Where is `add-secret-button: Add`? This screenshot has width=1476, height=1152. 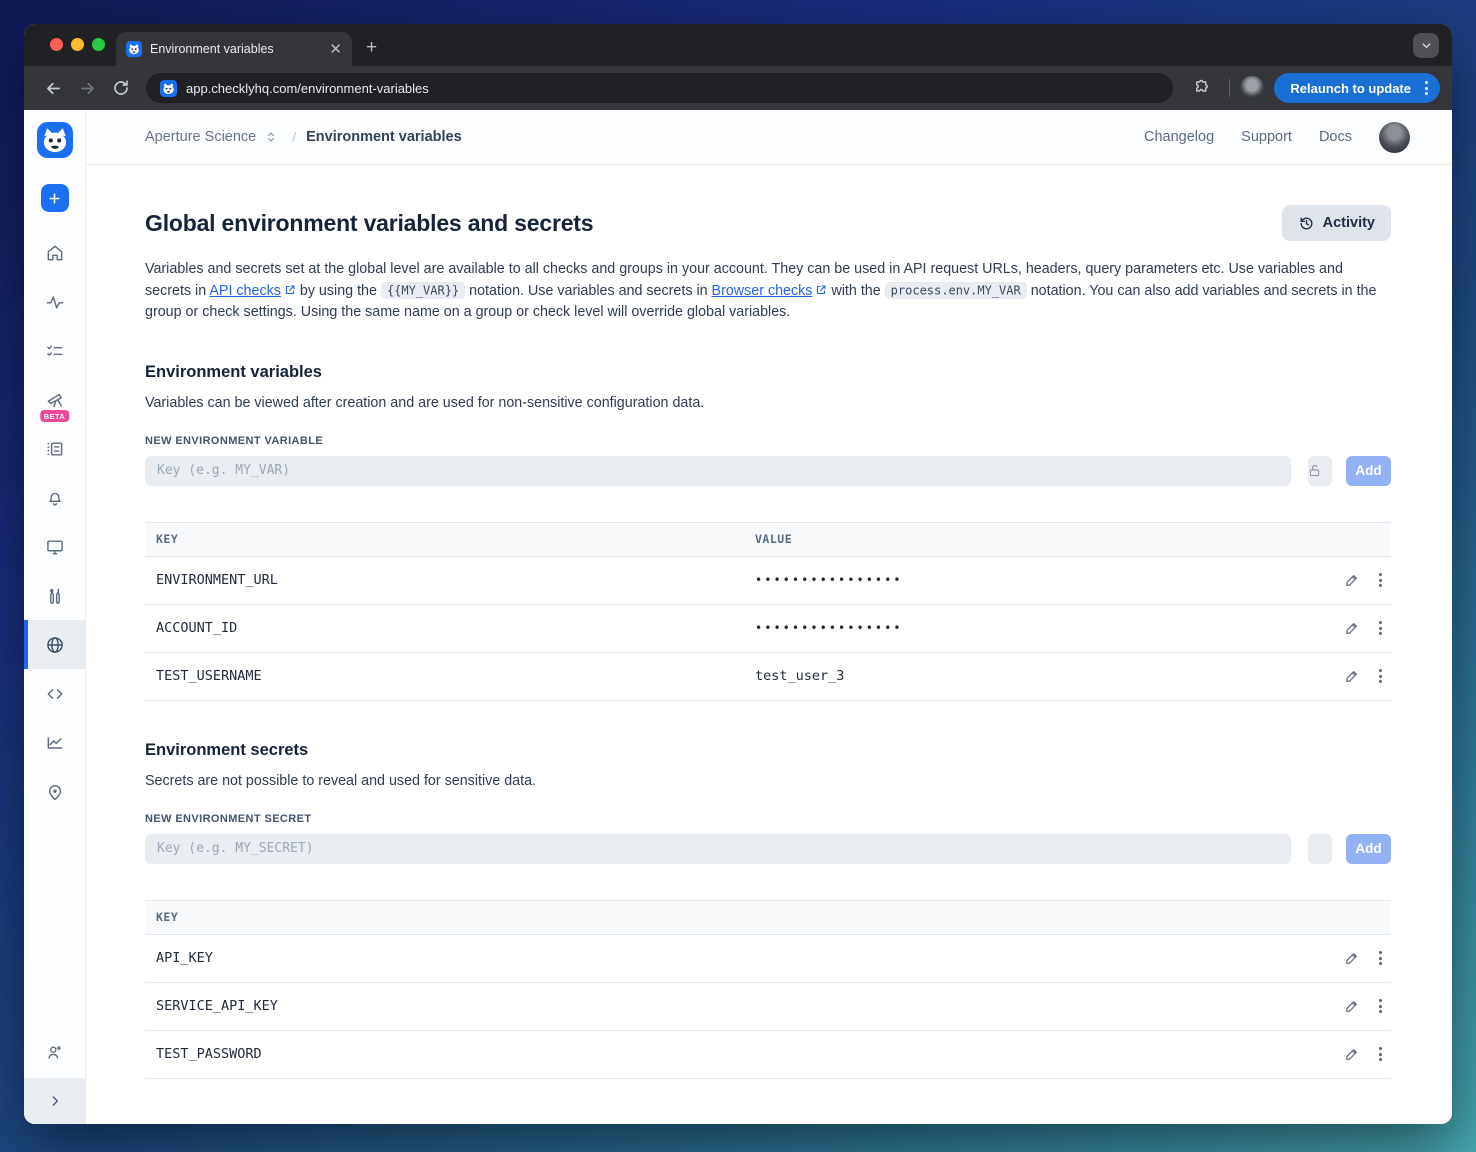
add-secret-button: Add is located at coordinates (1368, 848).